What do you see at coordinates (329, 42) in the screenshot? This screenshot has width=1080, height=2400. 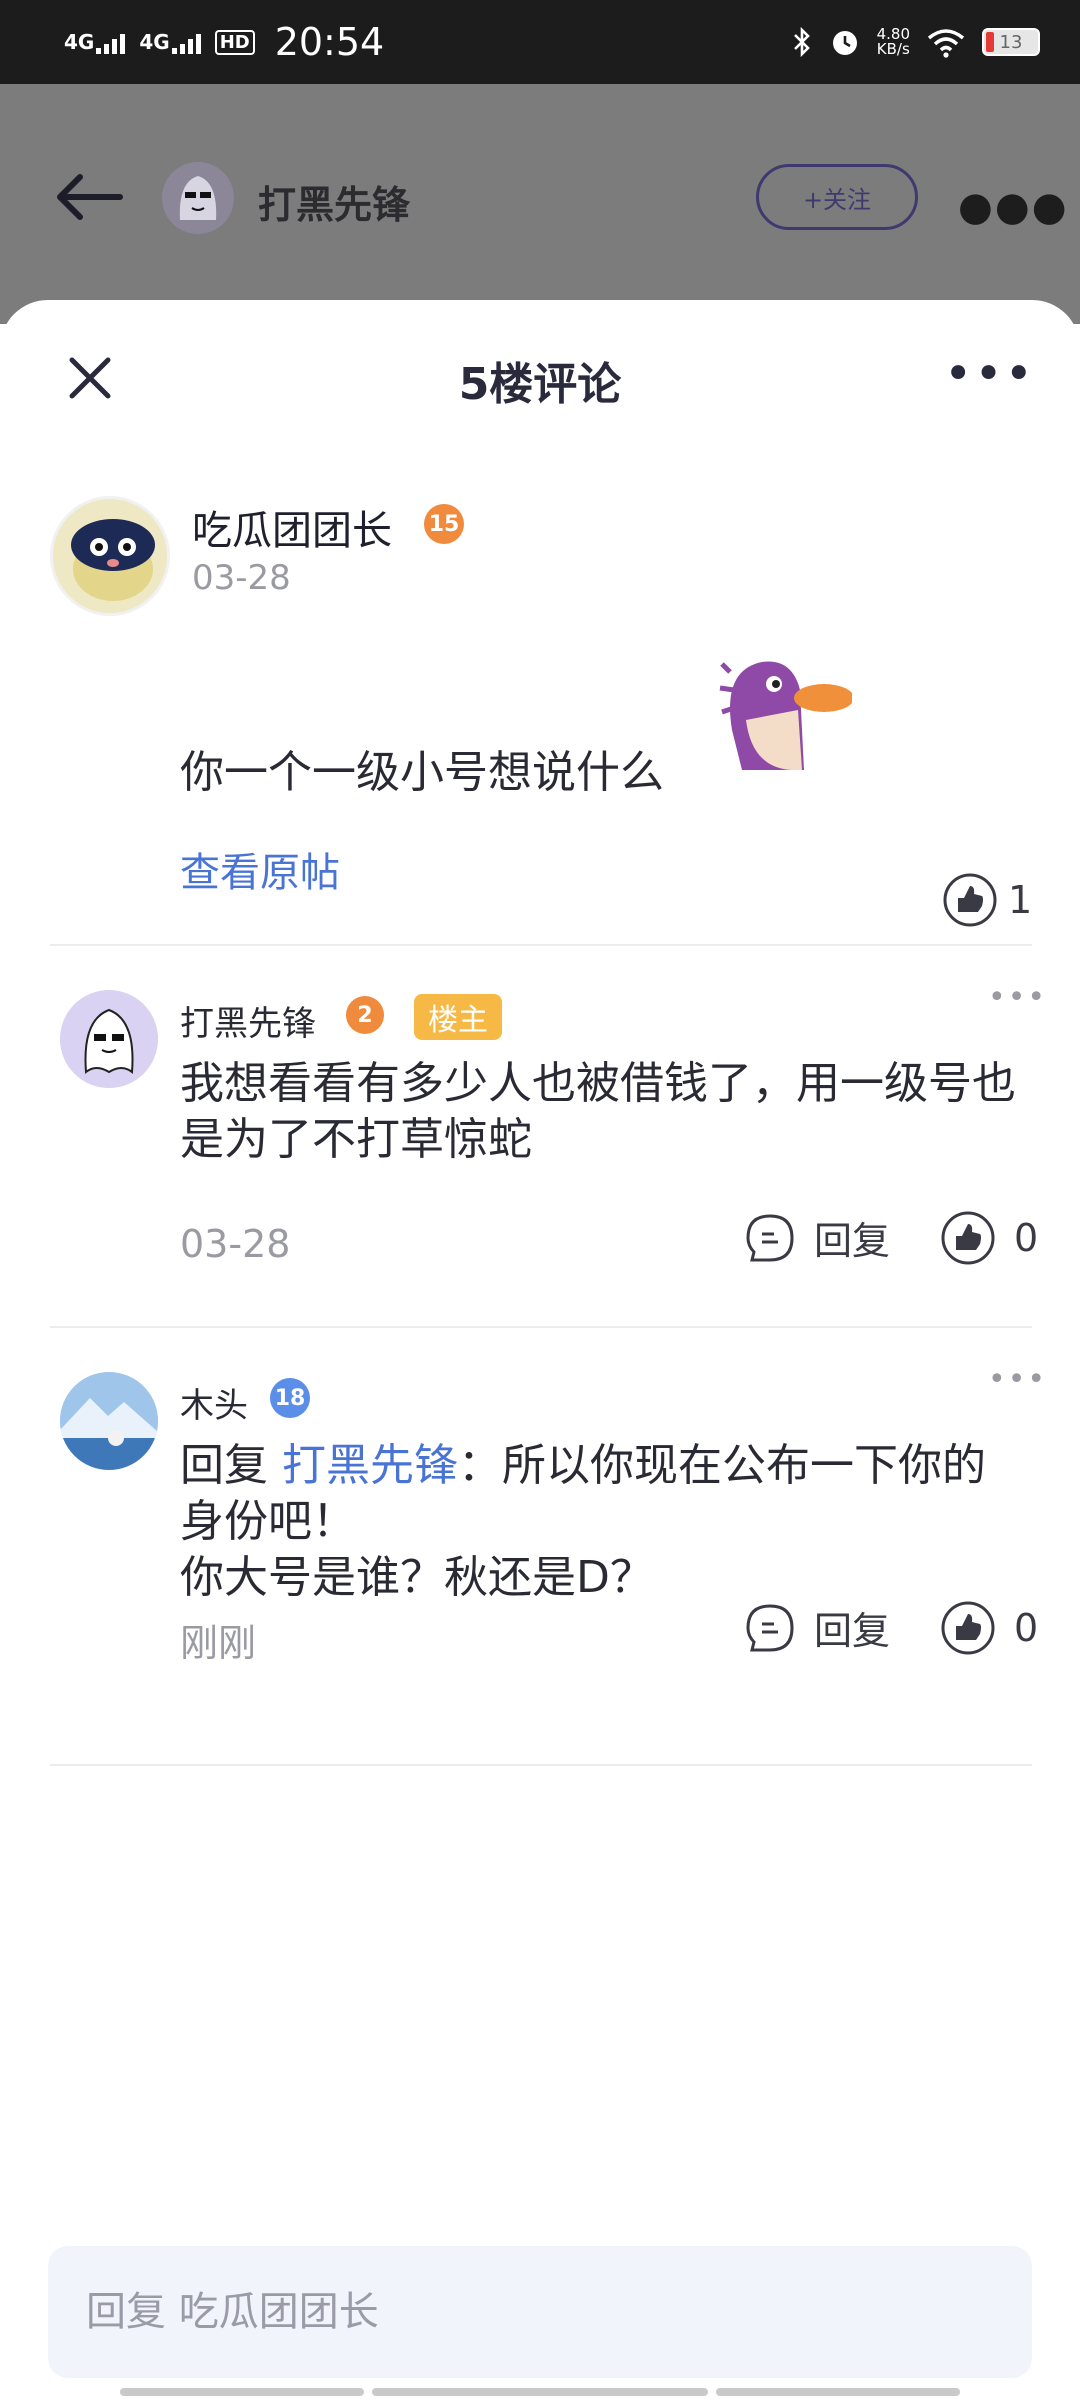 I see `status-time: 20:54` at bounding box center [329, 42].